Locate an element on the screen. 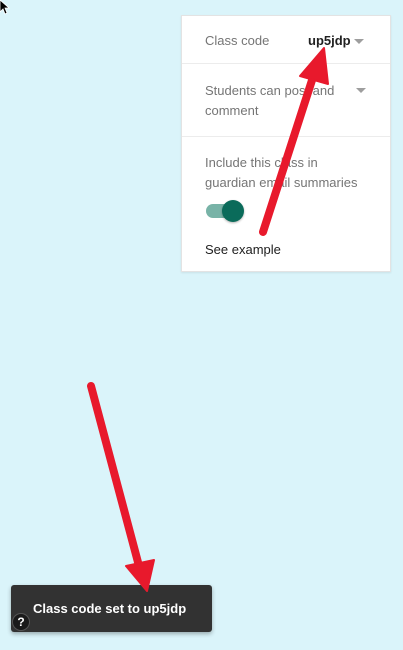 Image resolution: width=403 pixels, height=650 pixels. class-code-label: Class code is located at coordinates (237, 40).